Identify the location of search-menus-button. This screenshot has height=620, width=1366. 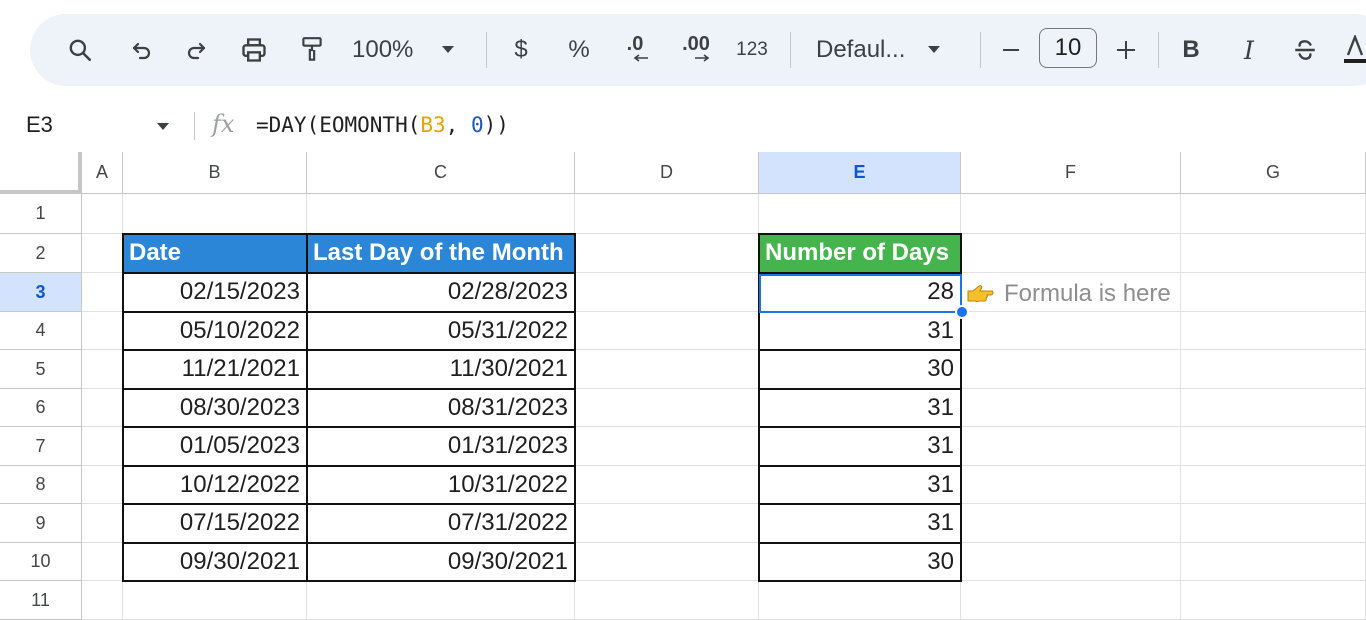
(80, 50).